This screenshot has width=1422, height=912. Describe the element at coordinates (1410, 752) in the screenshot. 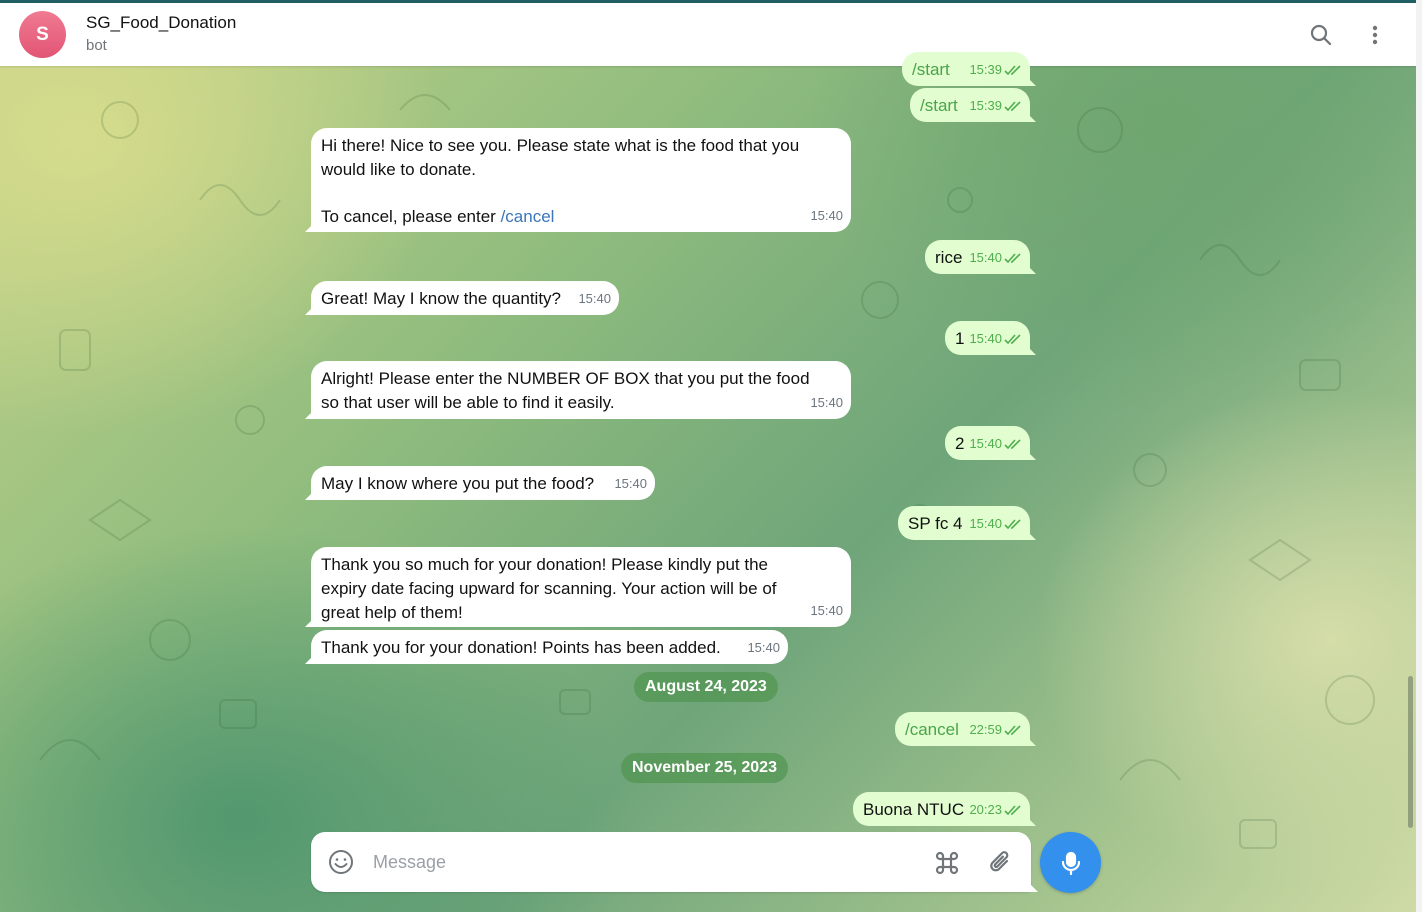

I see `scrollbar-thumb` at that location.